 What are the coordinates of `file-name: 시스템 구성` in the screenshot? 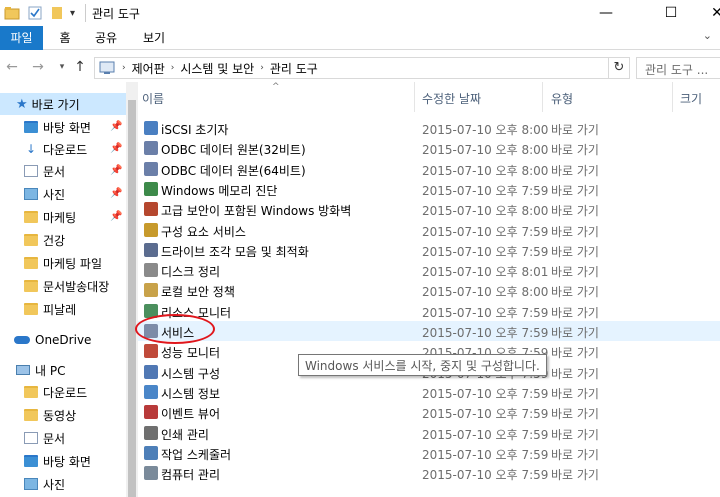 It's located at (191, 373).